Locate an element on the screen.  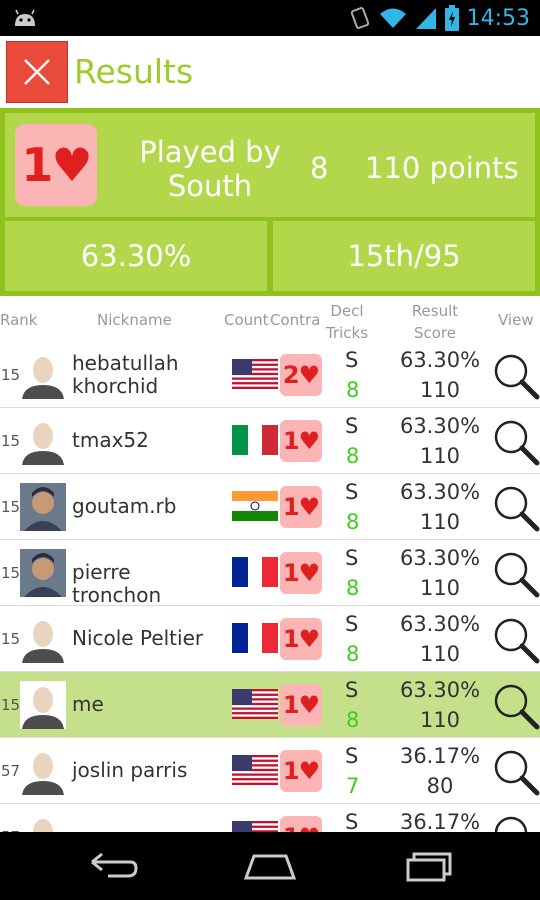
back-icon is located at coordinates (112, 866).